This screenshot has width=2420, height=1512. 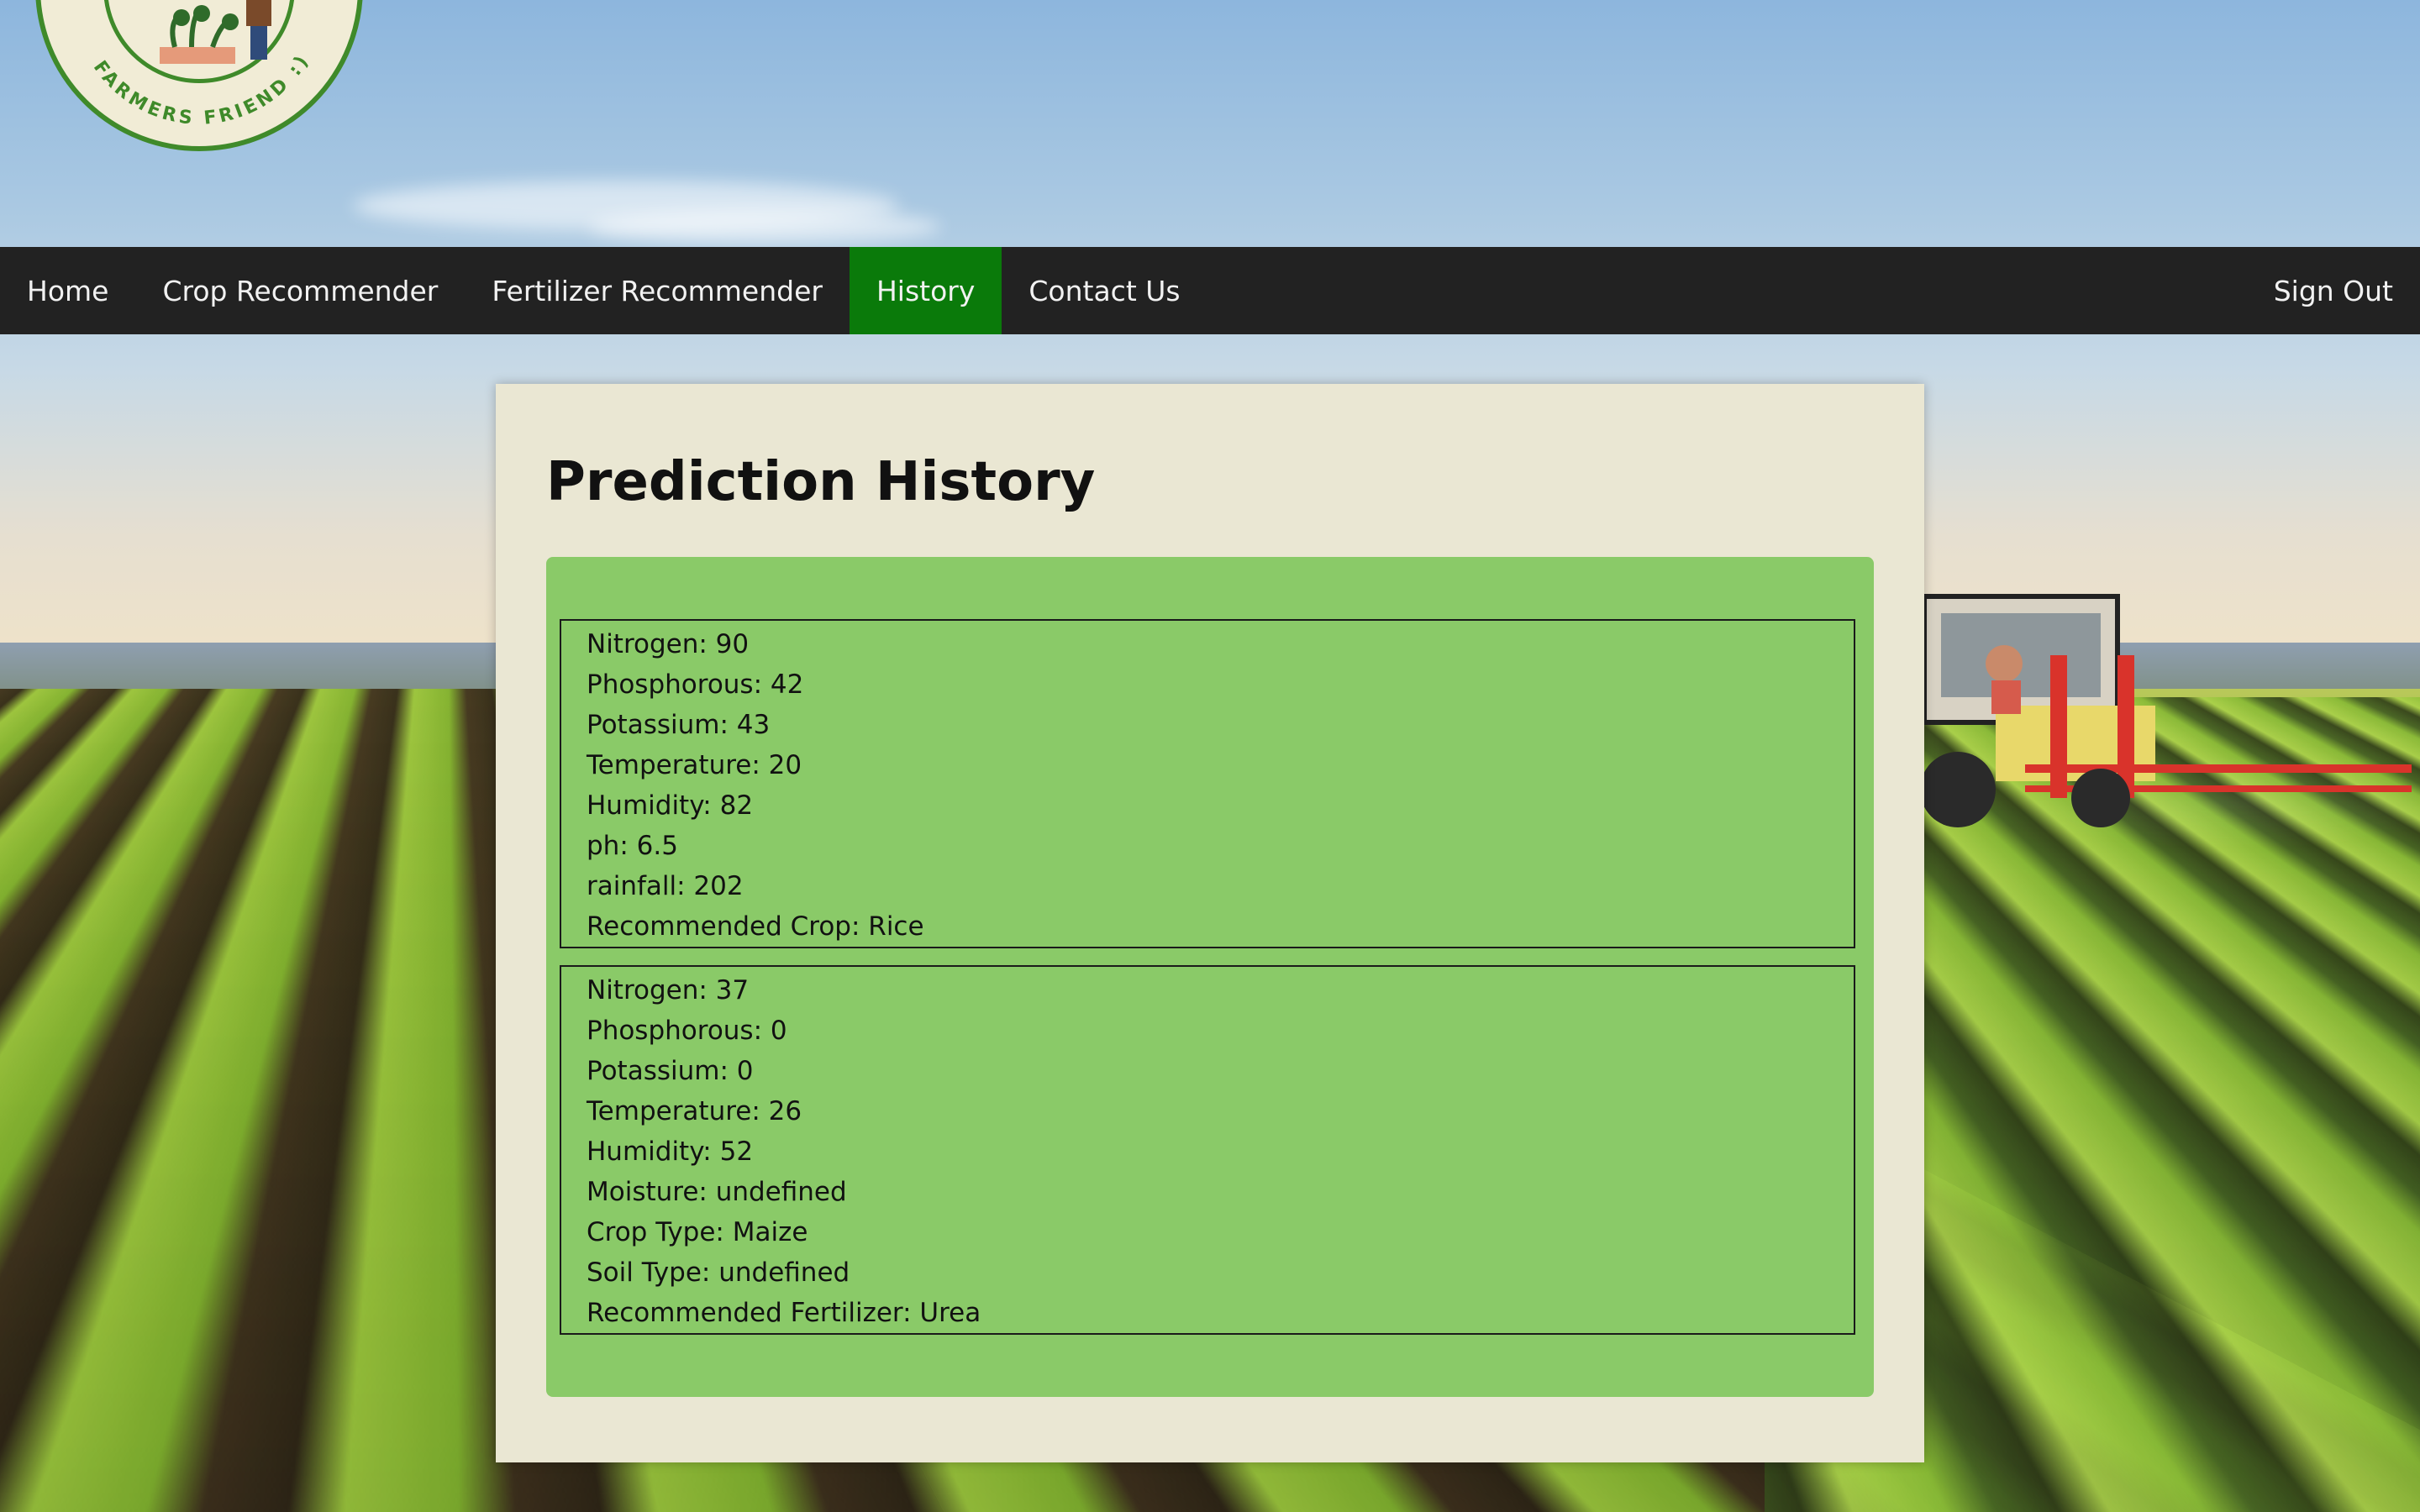 I want to click on entry-field: Moisture: undefined, so click(x=717, y=1192).